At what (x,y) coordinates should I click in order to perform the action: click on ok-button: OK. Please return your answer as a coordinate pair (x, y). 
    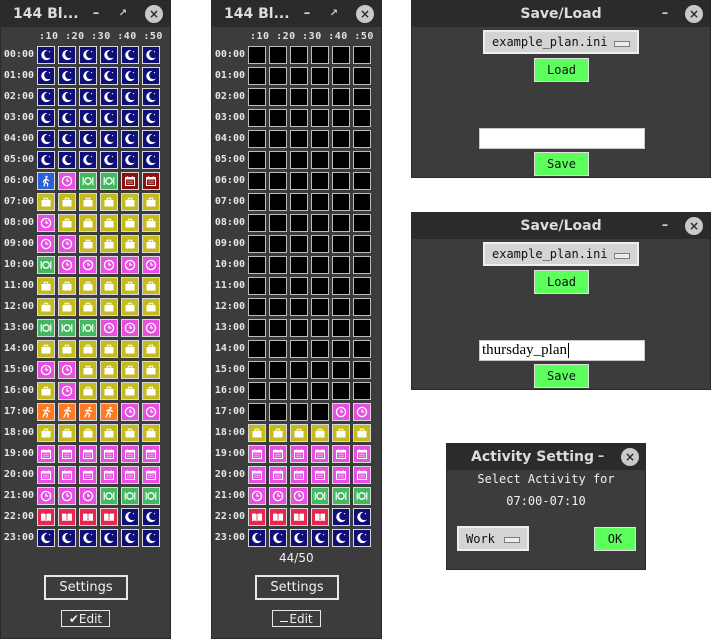
    Looking at the image, I should click on (615, 539).